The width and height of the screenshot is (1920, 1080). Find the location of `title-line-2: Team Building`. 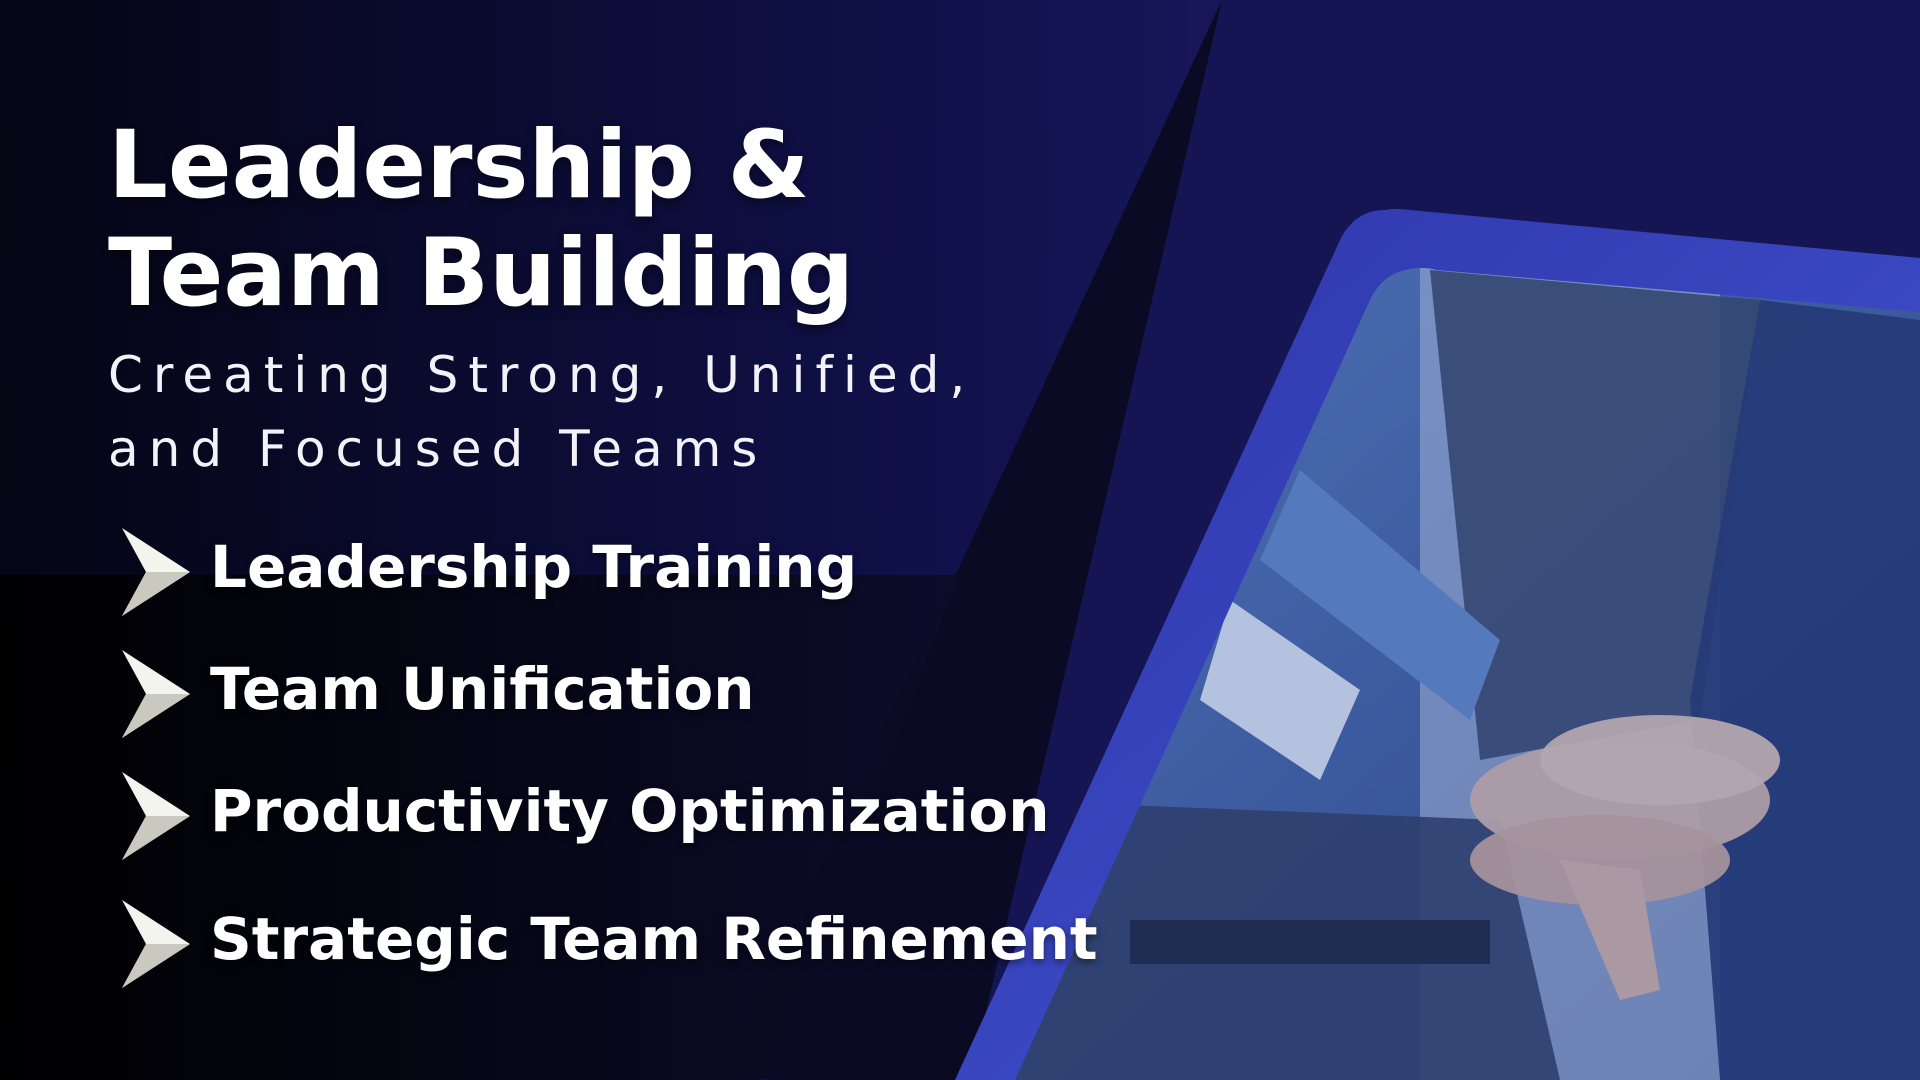

title-line-2: Team Building is located at coordinates (481, 273).